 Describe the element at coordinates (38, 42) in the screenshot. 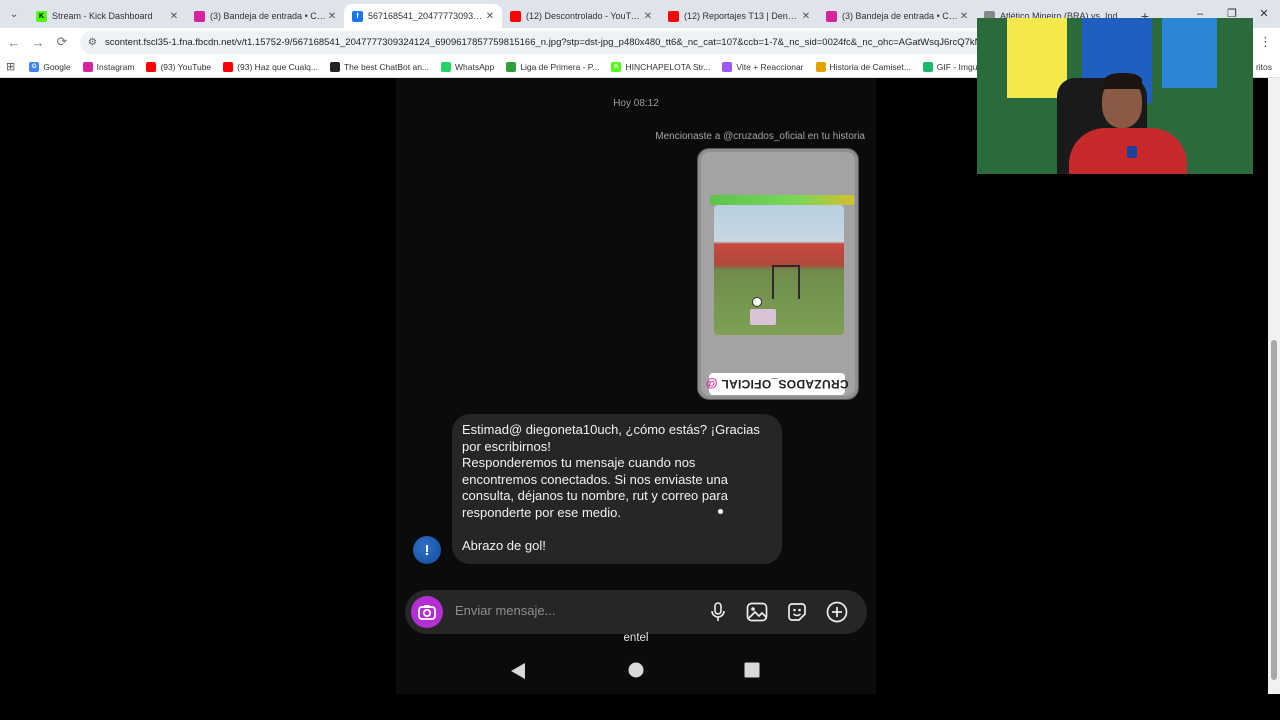

I see `forward-icon: →` at that location.